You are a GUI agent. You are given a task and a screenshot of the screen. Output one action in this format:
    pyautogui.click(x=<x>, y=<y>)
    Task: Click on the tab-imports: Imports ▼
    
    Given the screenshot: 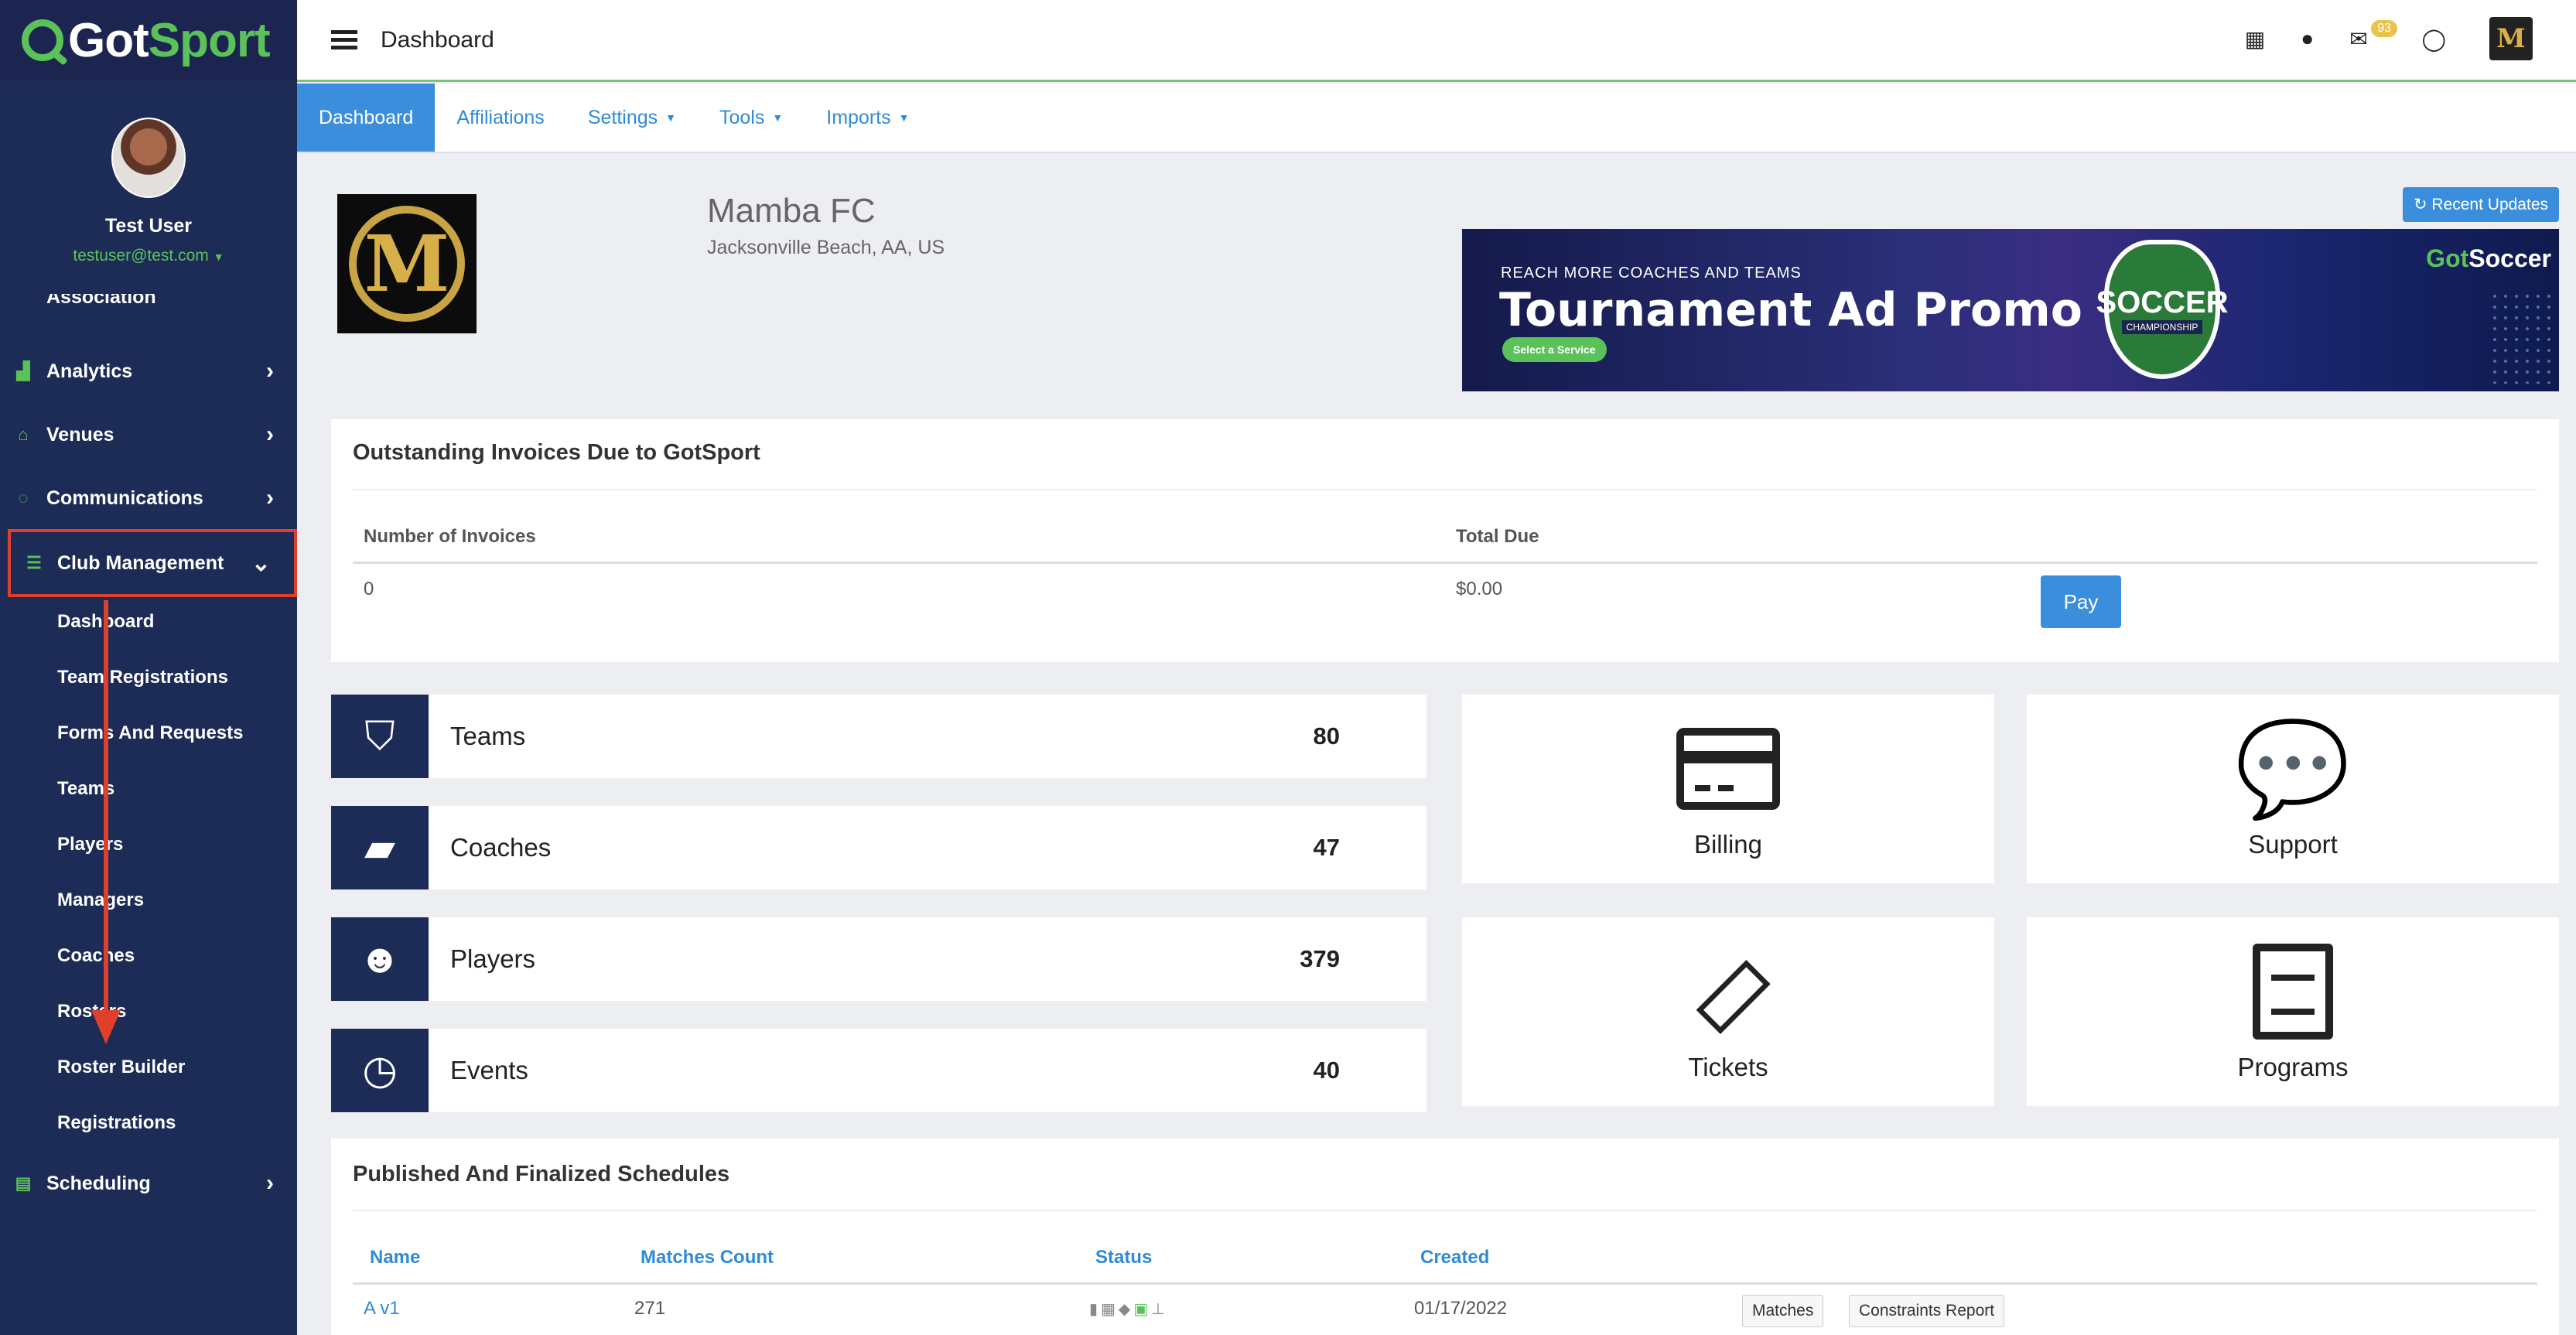 What is the action you would take?
    pyautogui.click(x=868, y=118)
    